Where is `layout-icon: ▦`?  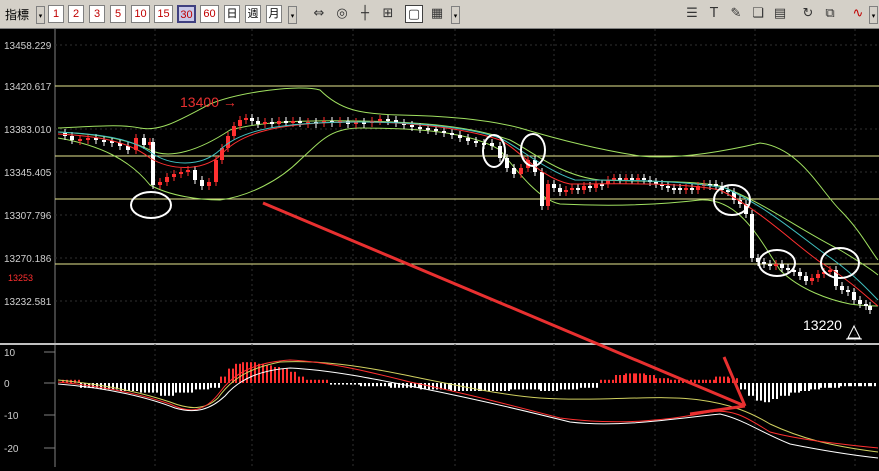
layout-icon: ▦ is located at coordinates (437, 14).